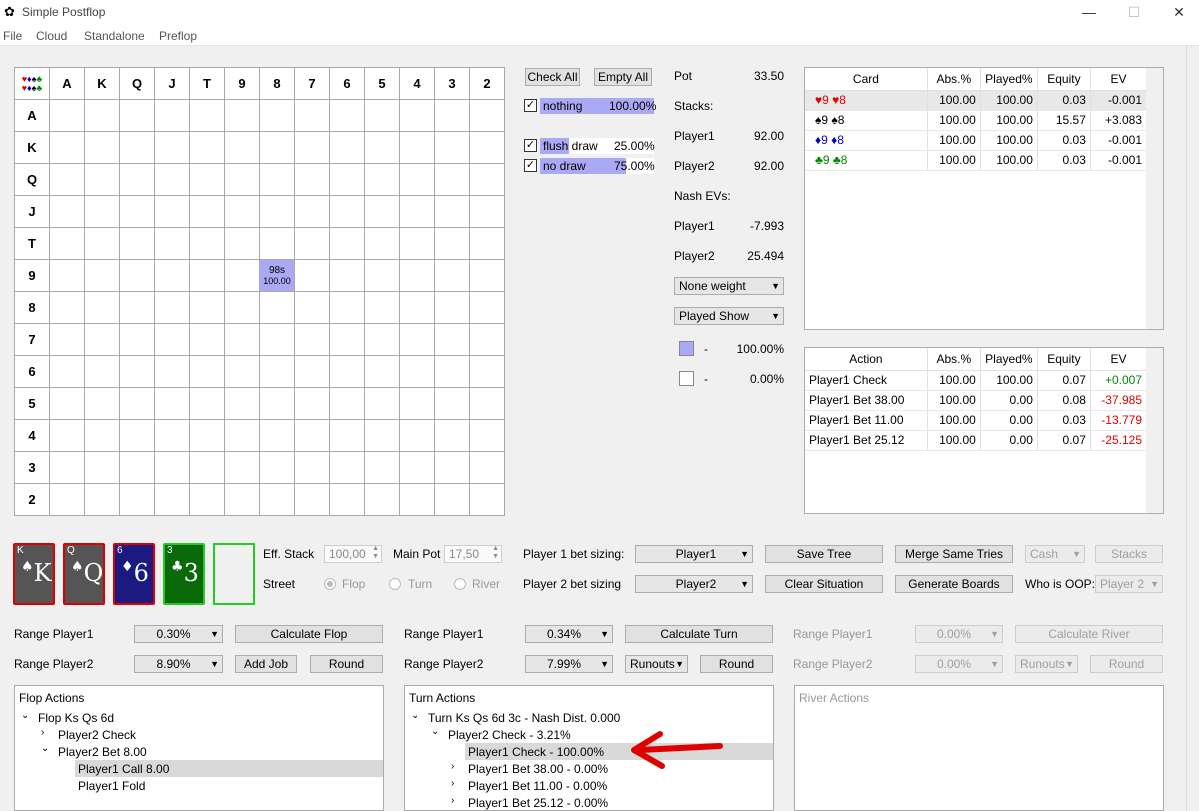 This screenshot has height=811, width=1199. Describe the element at coordinates (1192, 428) in the screenshot. I see `main-scrollbar` at that location.